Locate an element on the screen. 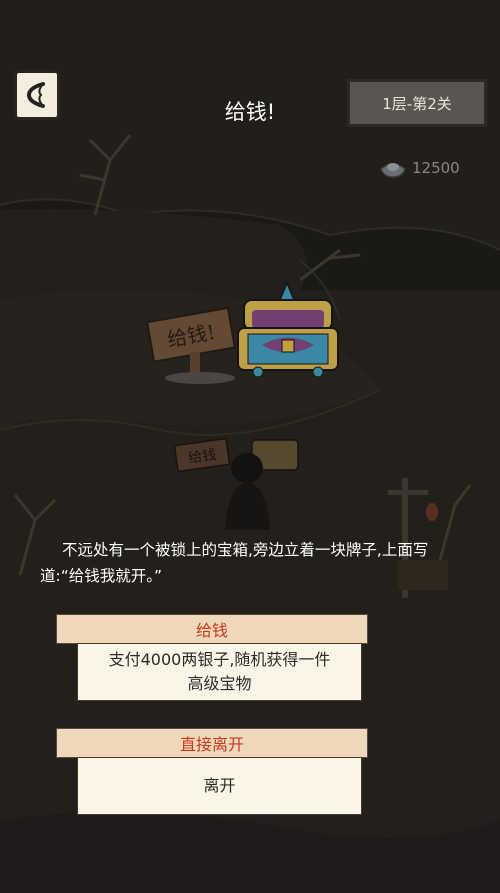  choice-pay-description: 支付4000两银子,随机获得一件高级宝物 is located at coordinates (219, 671).